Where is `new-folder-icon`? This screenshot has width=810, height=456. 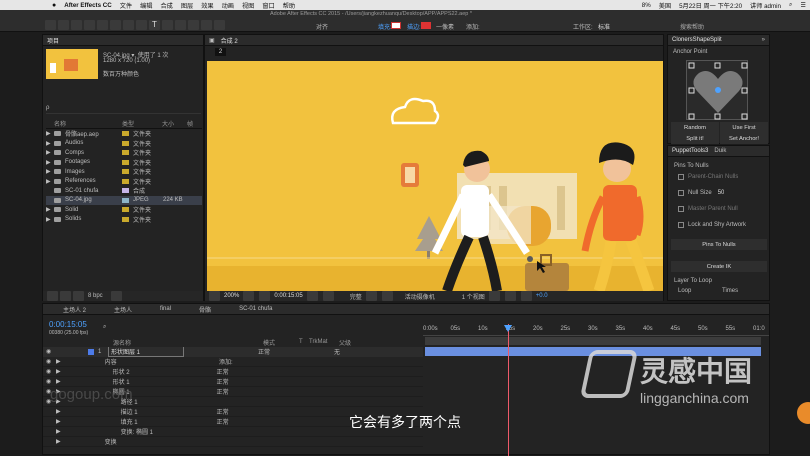 new-folder-icon is located at coordinates (65, 296).